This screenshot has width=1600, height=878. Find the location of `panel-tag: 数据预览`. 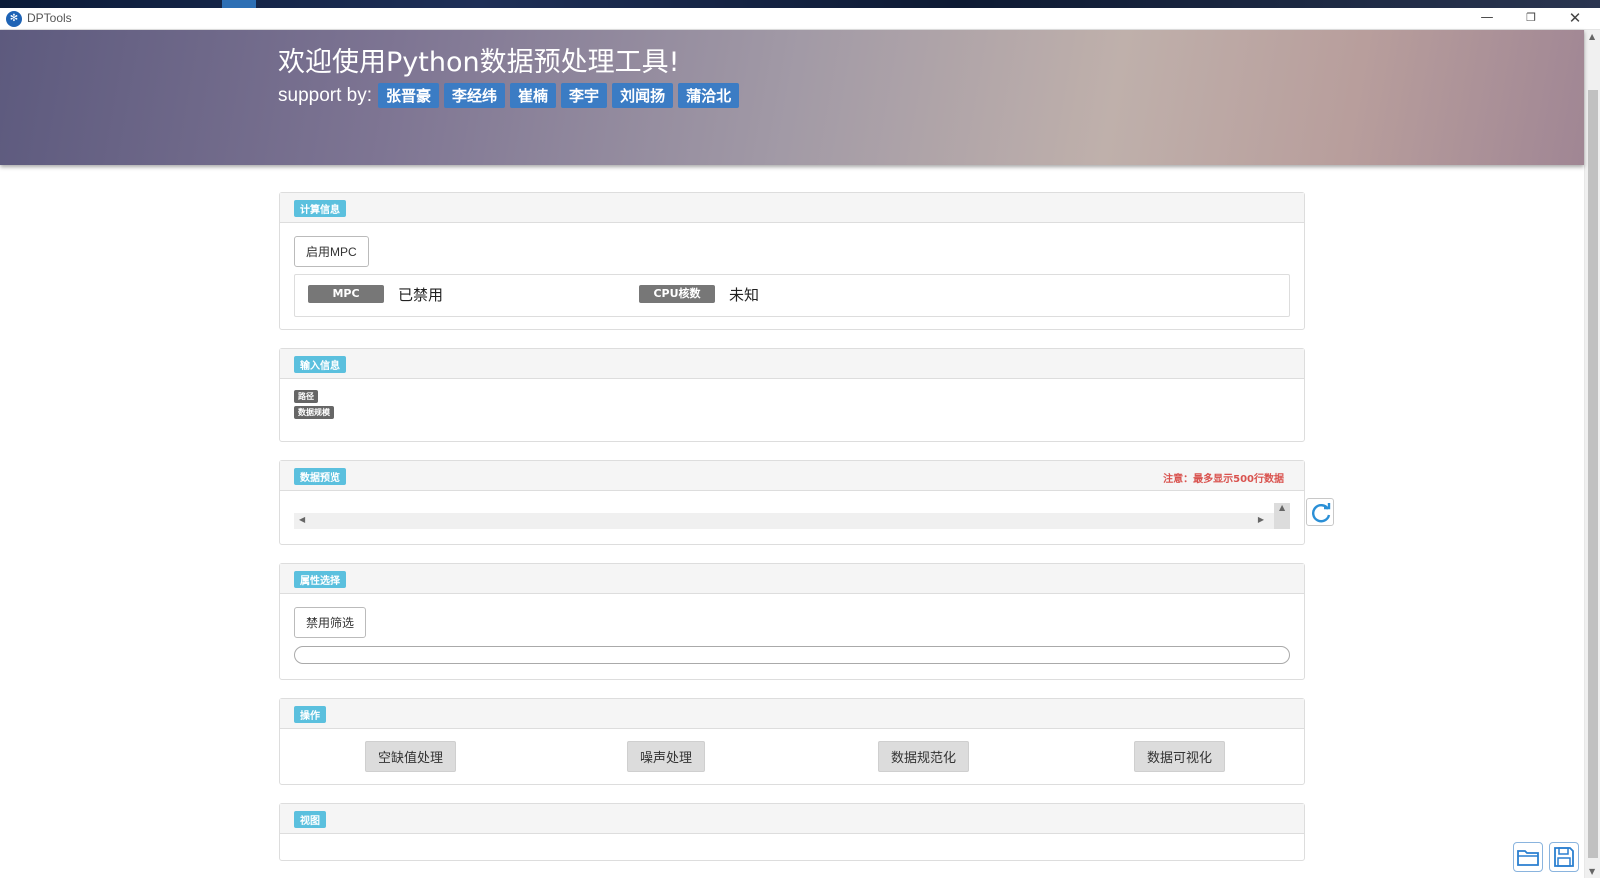

panel-tag: 数据预览 is located at coordinates (320, 476).